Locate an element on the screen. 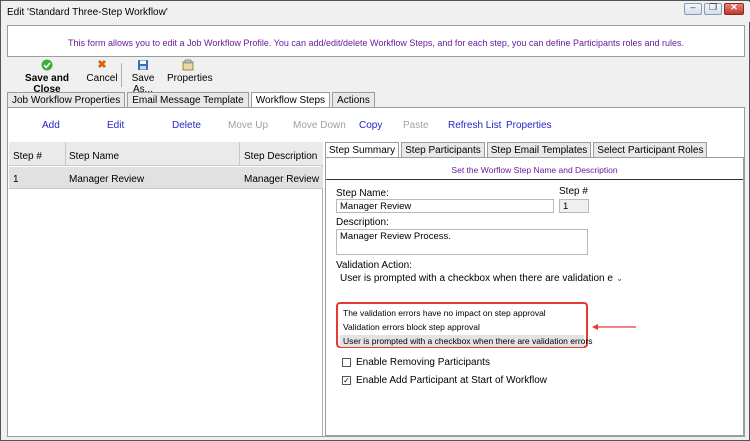  cancel-label: Cancel is located at coordinates (102, 78).